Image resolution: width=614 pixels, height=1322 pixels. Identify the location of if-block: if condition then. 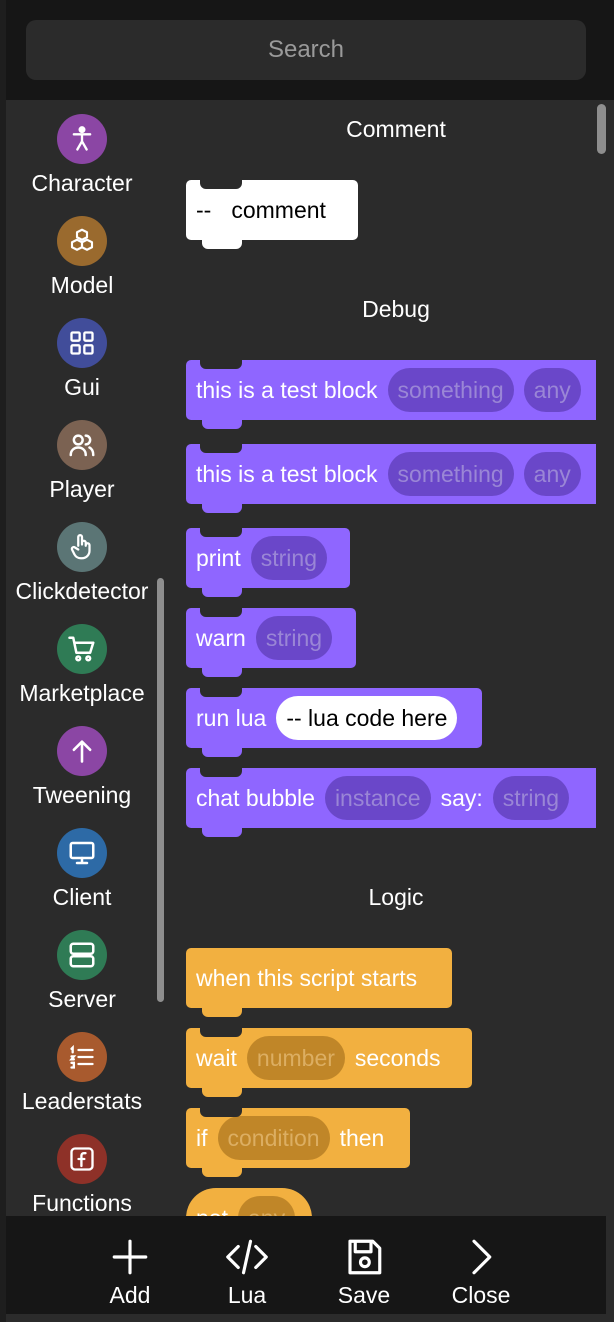
(298, 1142).